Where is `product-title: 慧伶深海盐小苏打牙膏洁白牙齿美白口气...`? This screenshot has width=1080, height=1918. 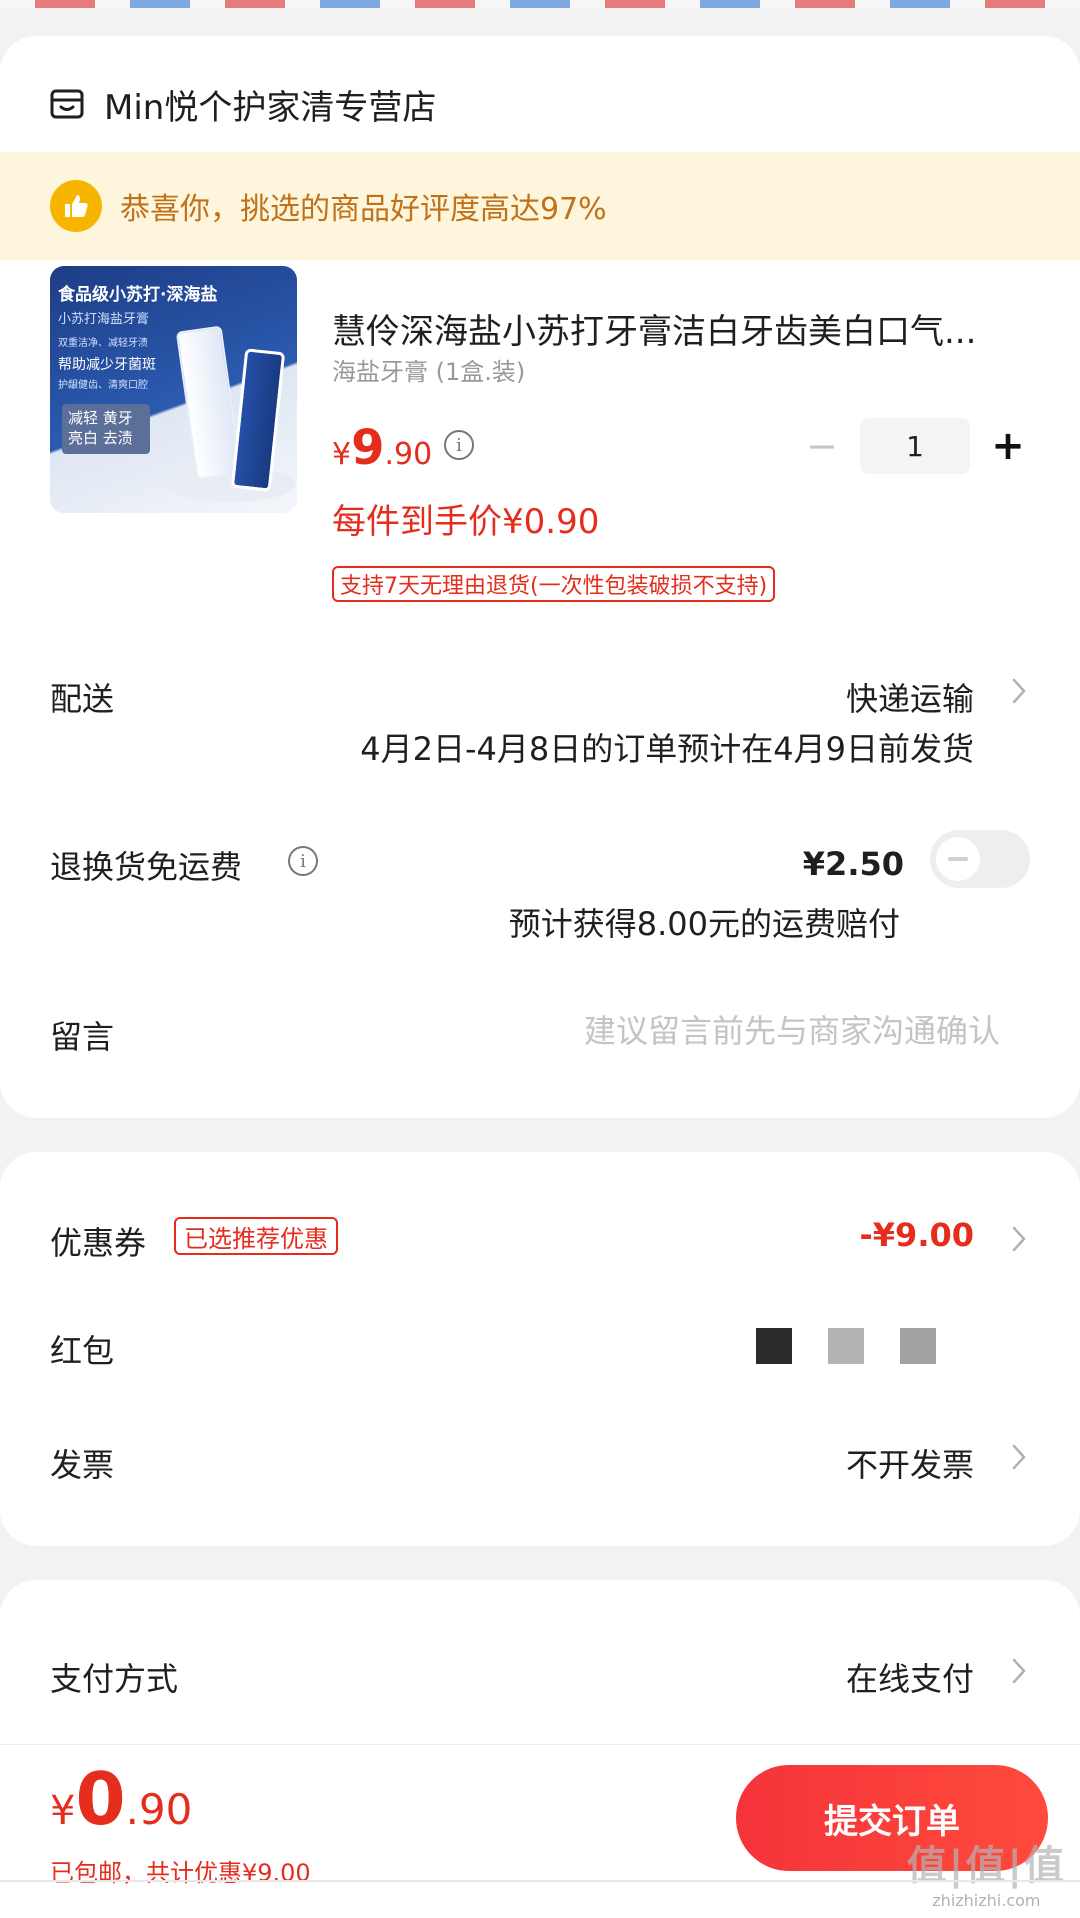 product-title: 慧伶深海盐小苏打牙膏洁白牙齿美白口气... is located at coordinates (682, 328).